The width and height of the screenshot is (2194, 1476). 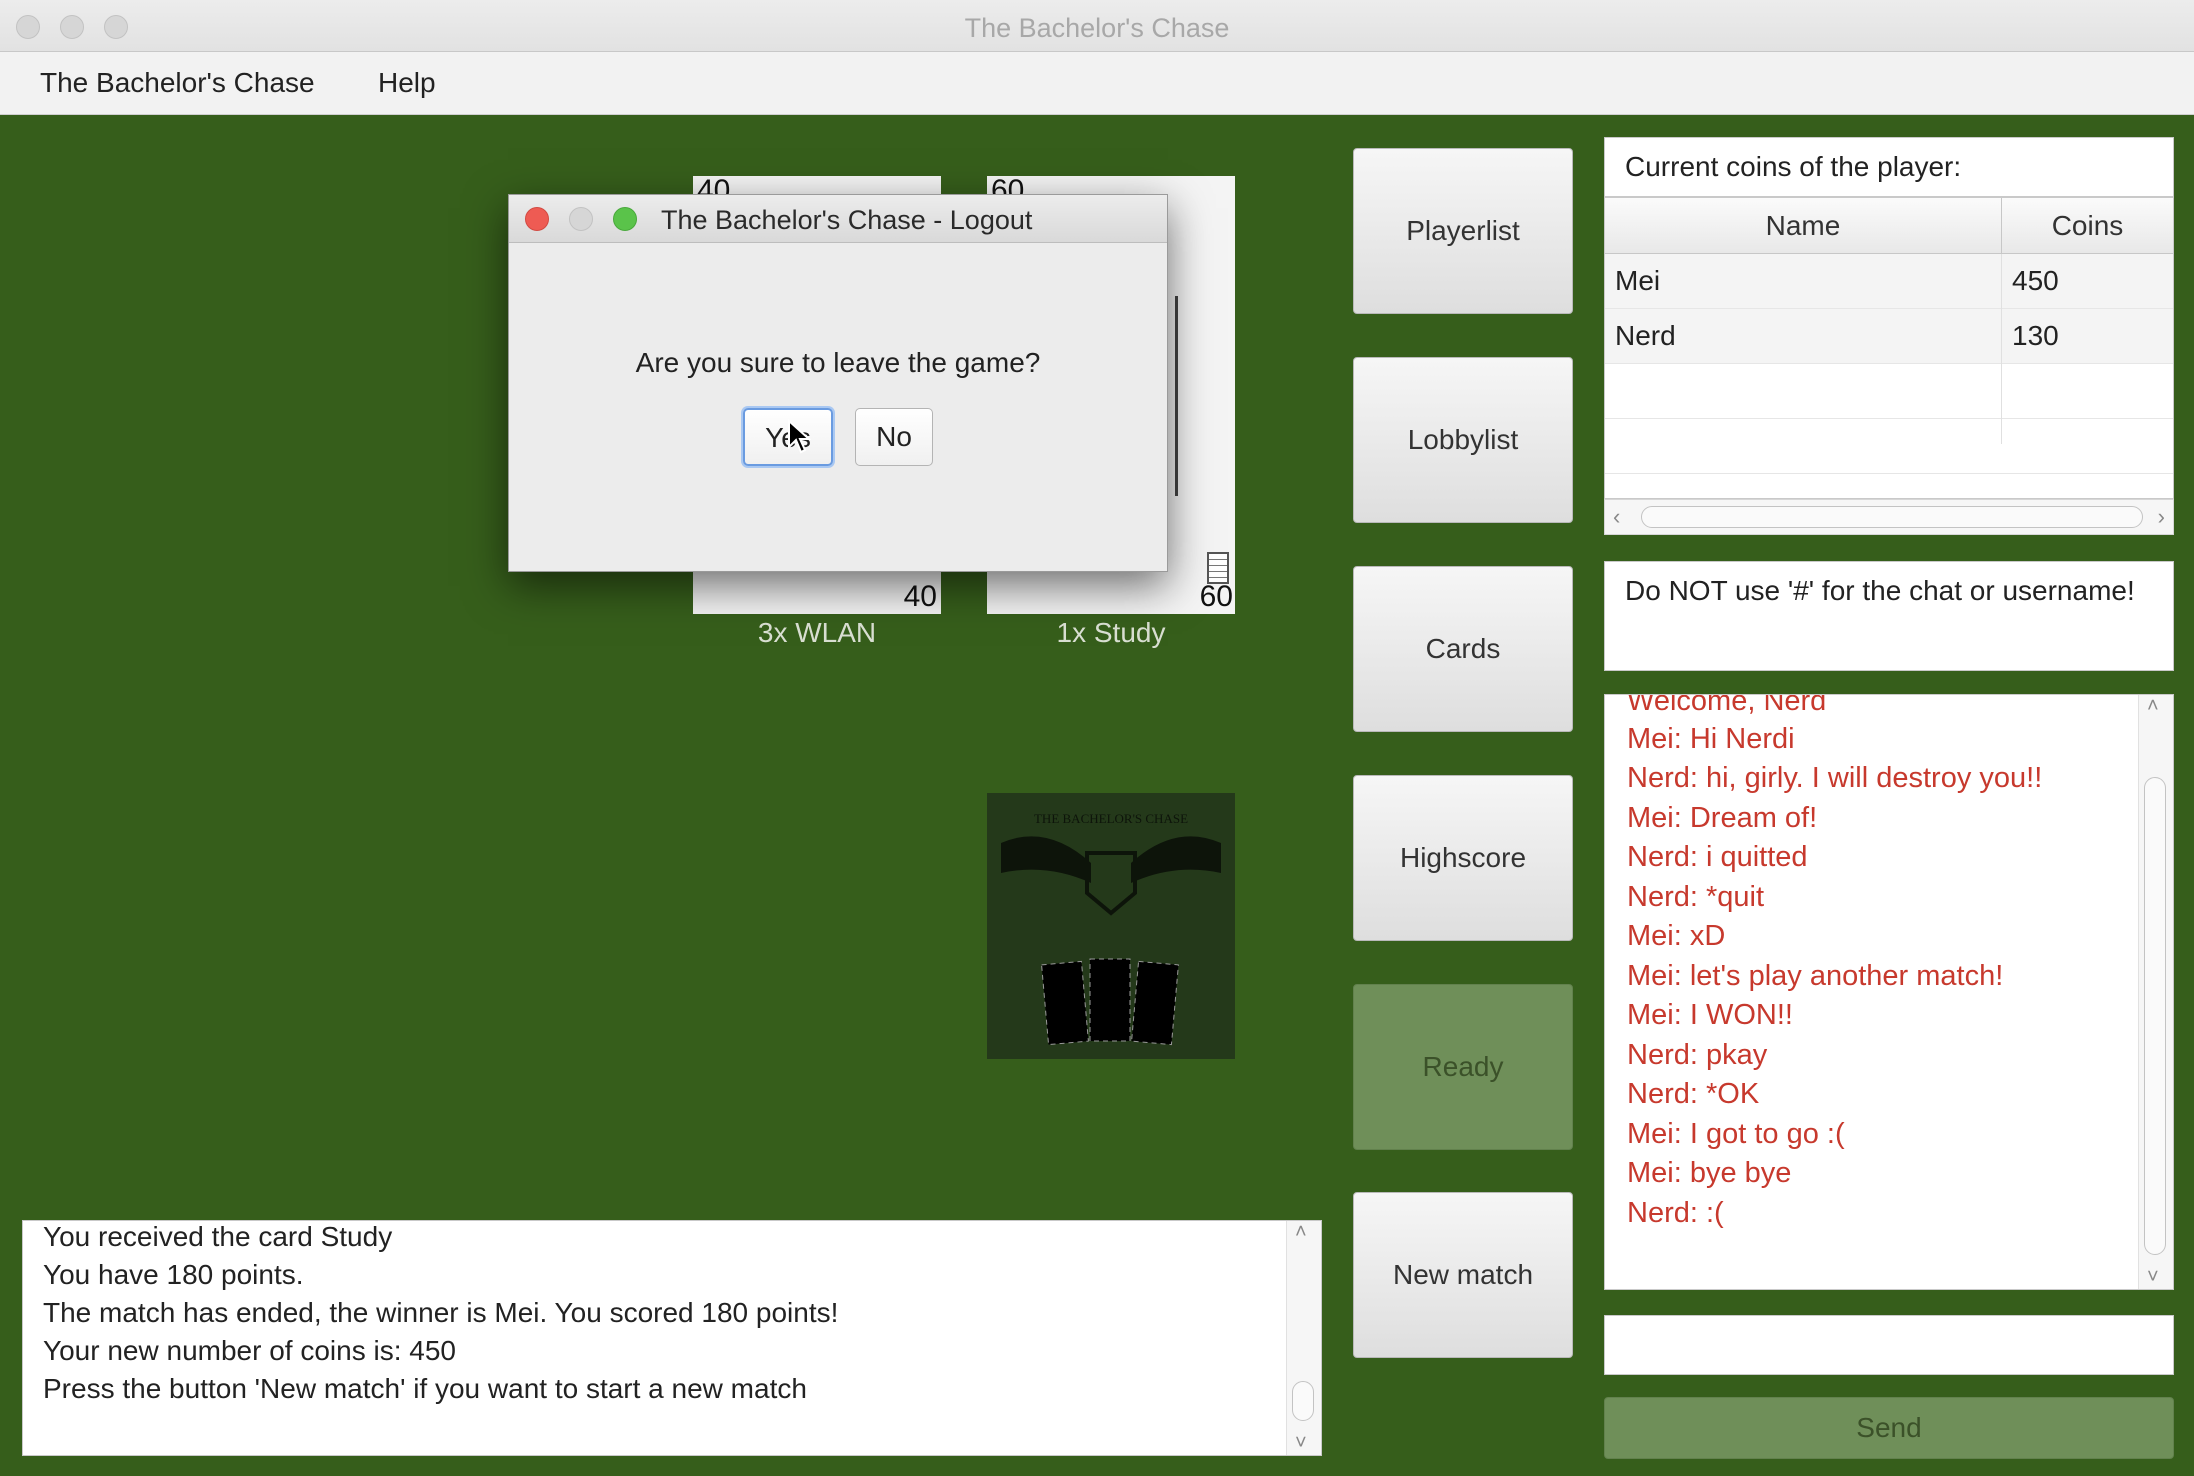 I want to click on log-message: You have 180 points., so click(x=173, y=1274).